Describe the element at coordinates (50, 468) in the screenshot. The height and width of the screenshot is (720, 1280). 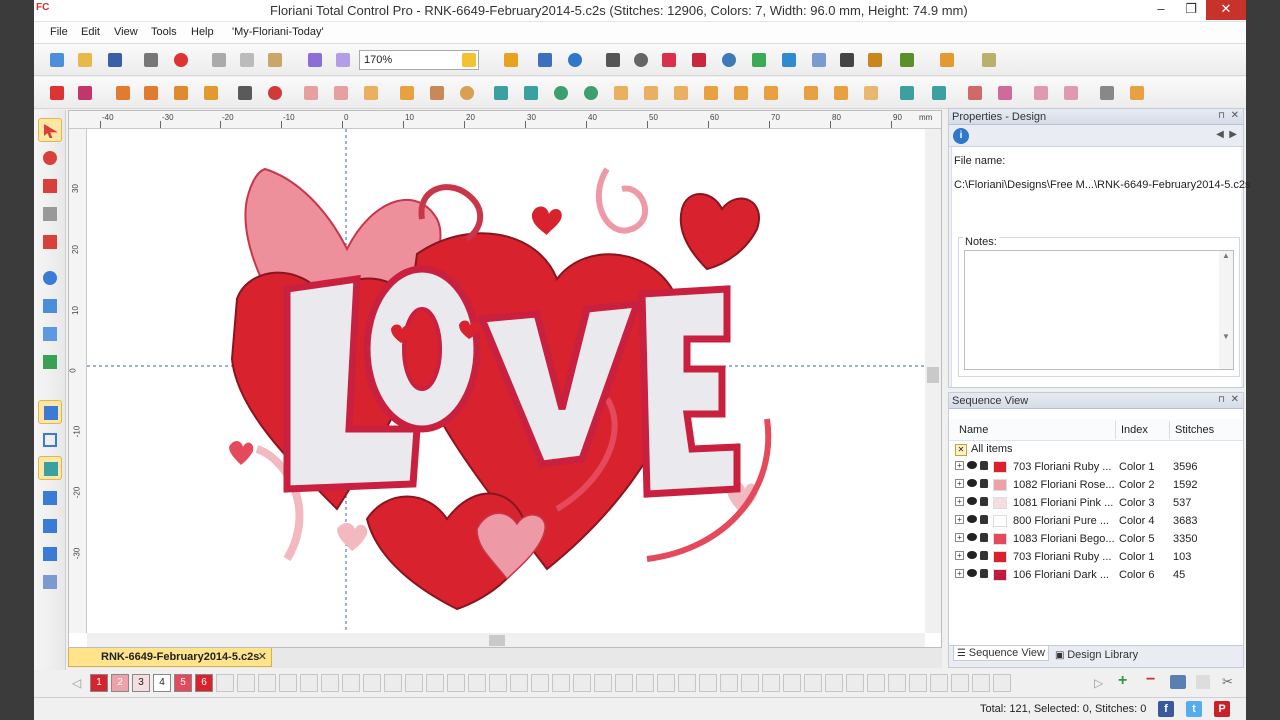
I see `stitch-view-icon` at that location.